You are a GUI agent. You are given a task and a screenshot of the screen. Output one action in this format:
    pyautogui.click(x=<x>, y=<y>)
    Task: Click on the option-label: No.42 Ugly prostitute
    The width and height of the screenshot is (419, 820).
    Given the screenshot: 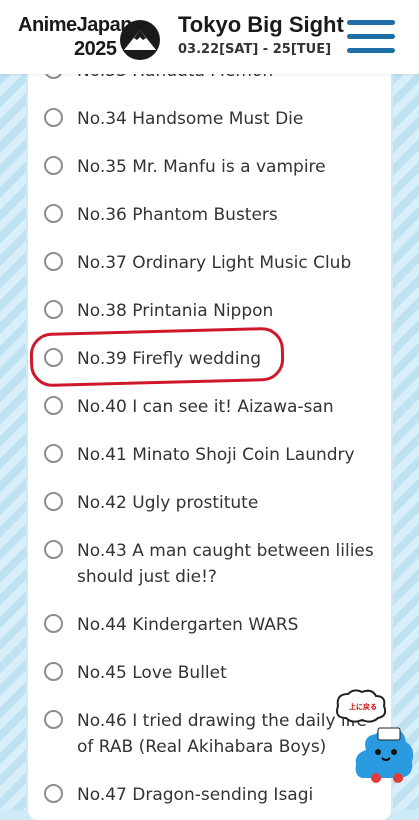 What is the action you would take?
    pyautogui.click(x=168, y=503)
    